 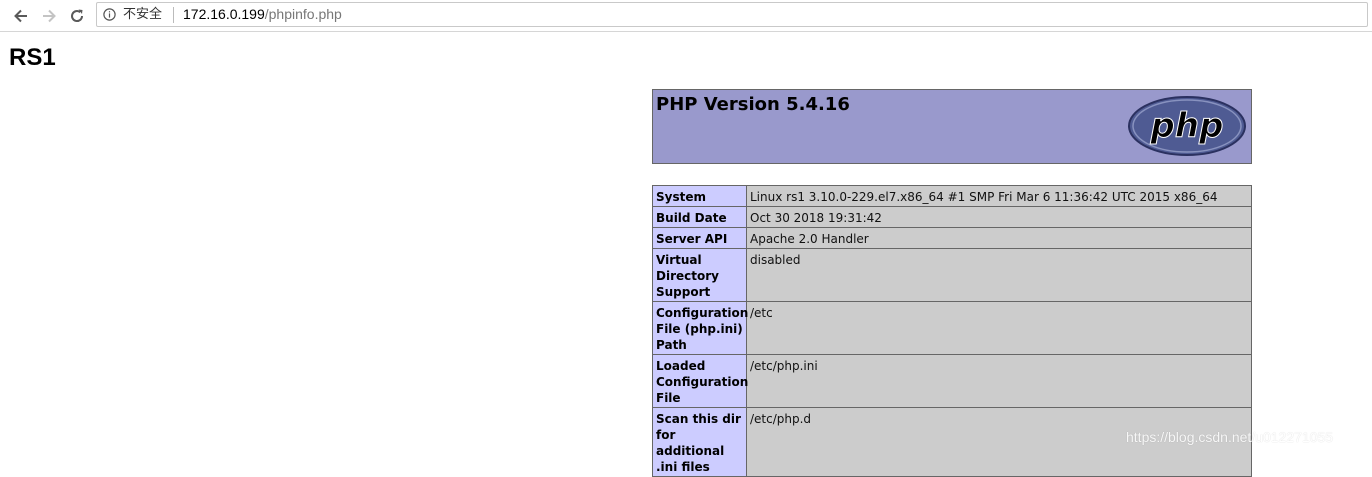 I want to click on info-value: Oct 30 2018 19:31:42, so click(x=999, y=217).